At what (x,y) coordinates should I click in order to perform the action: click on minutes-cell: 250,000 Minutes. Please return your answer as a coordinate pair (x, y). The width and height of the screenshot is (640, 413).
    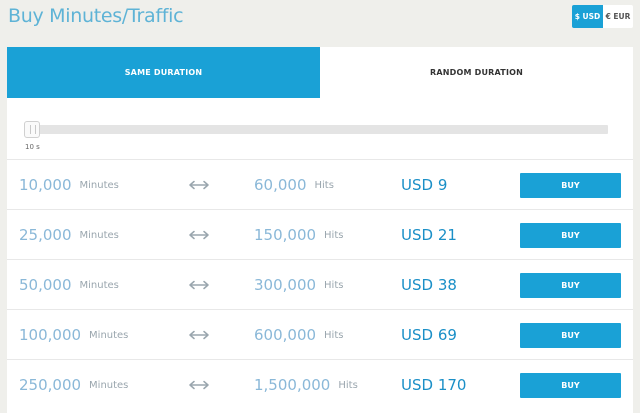
    Looking at the image, I should click on (73, 385).